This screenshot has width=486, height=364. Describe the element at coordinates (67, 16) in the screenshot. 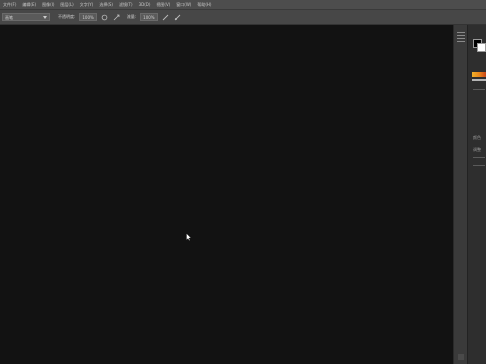

I see `opacity-label: 不透明度:` at that location.